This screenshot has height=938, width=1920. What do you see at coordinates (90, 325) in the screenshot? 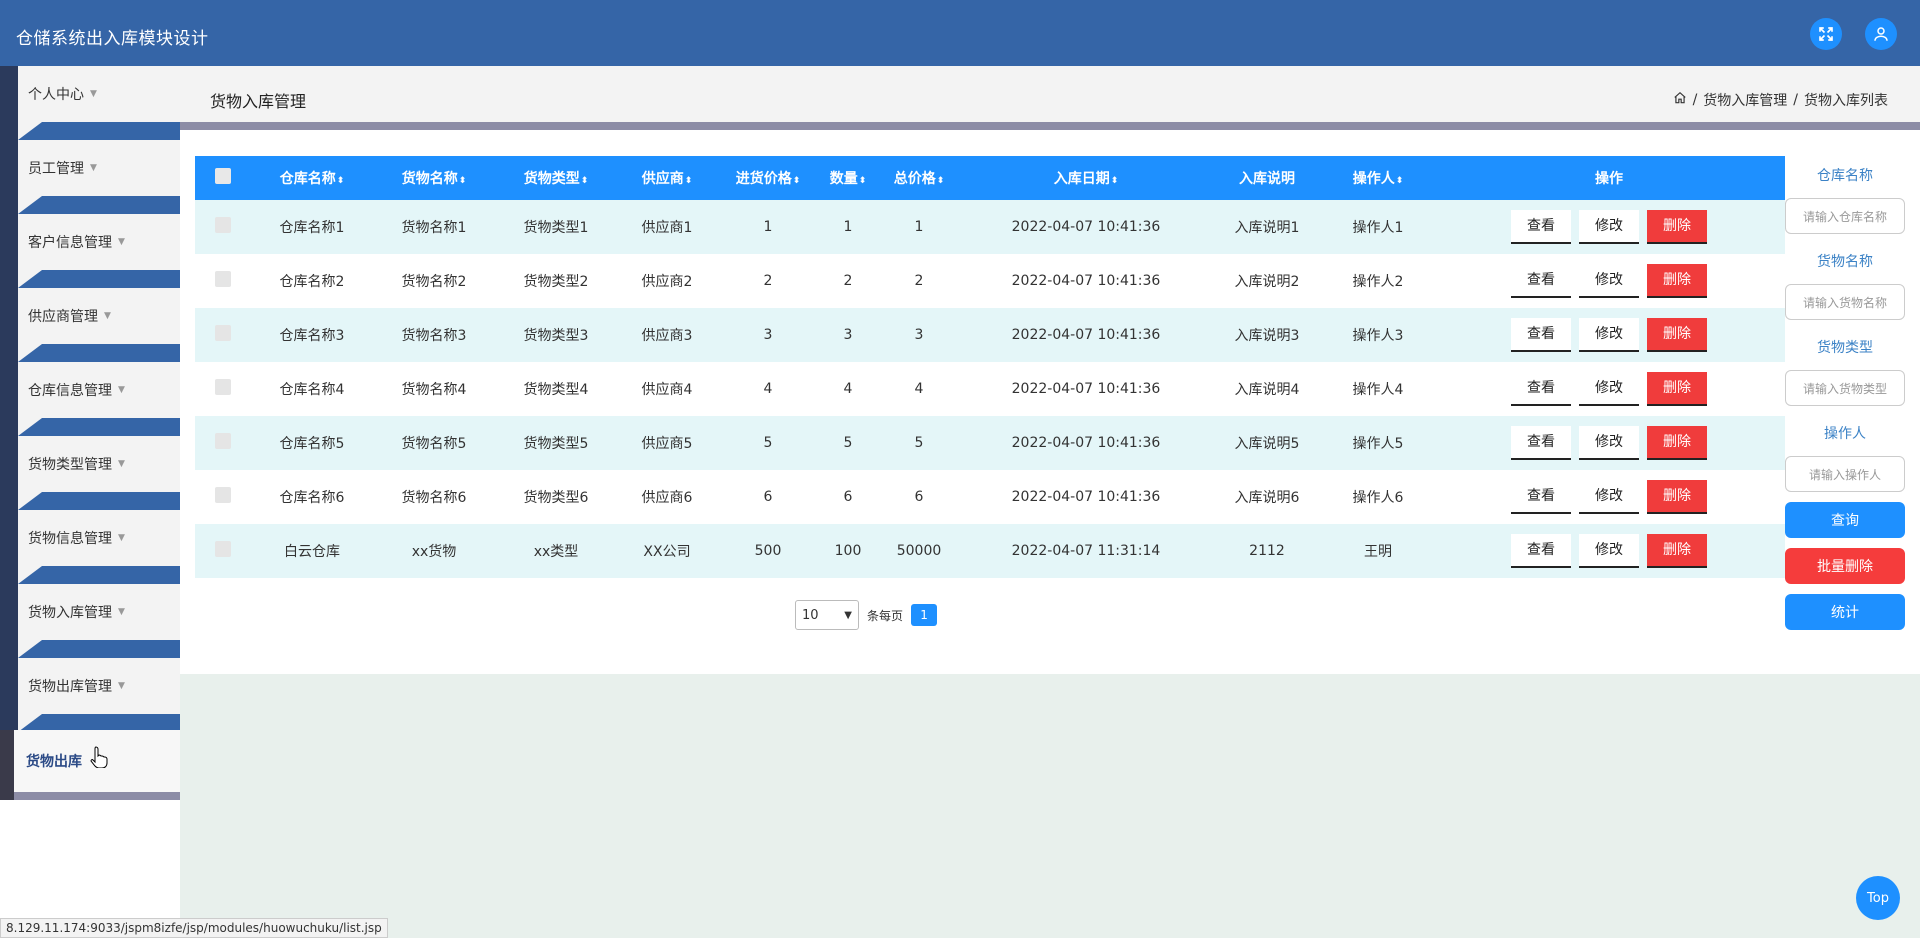
I see `sidebar-item: 供应商管理 ▼` at bounding box center [90, 325].